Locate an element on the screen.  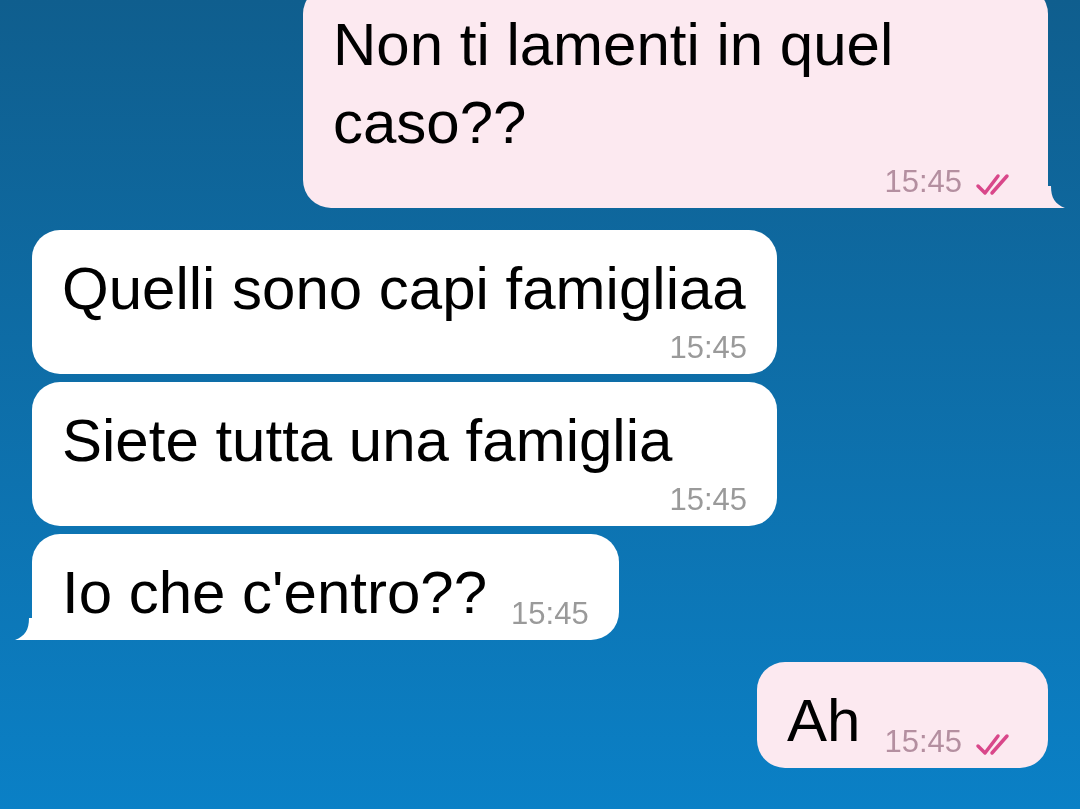
message-text: Siete tutta una famiglia is located at coordinates (367, 441).